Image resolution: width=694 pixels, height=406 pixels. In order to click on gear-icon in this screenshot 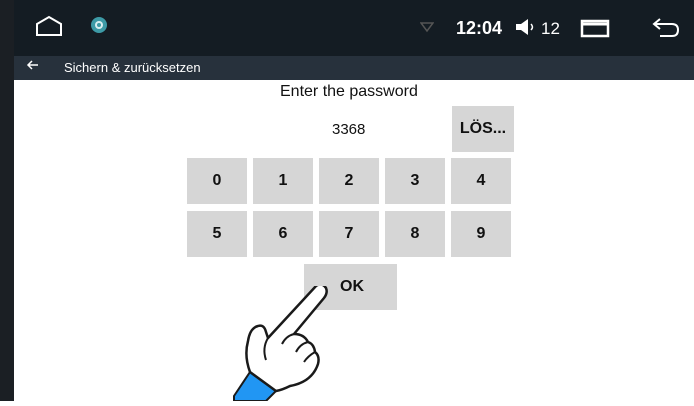, I will do `click(99, 27)`.